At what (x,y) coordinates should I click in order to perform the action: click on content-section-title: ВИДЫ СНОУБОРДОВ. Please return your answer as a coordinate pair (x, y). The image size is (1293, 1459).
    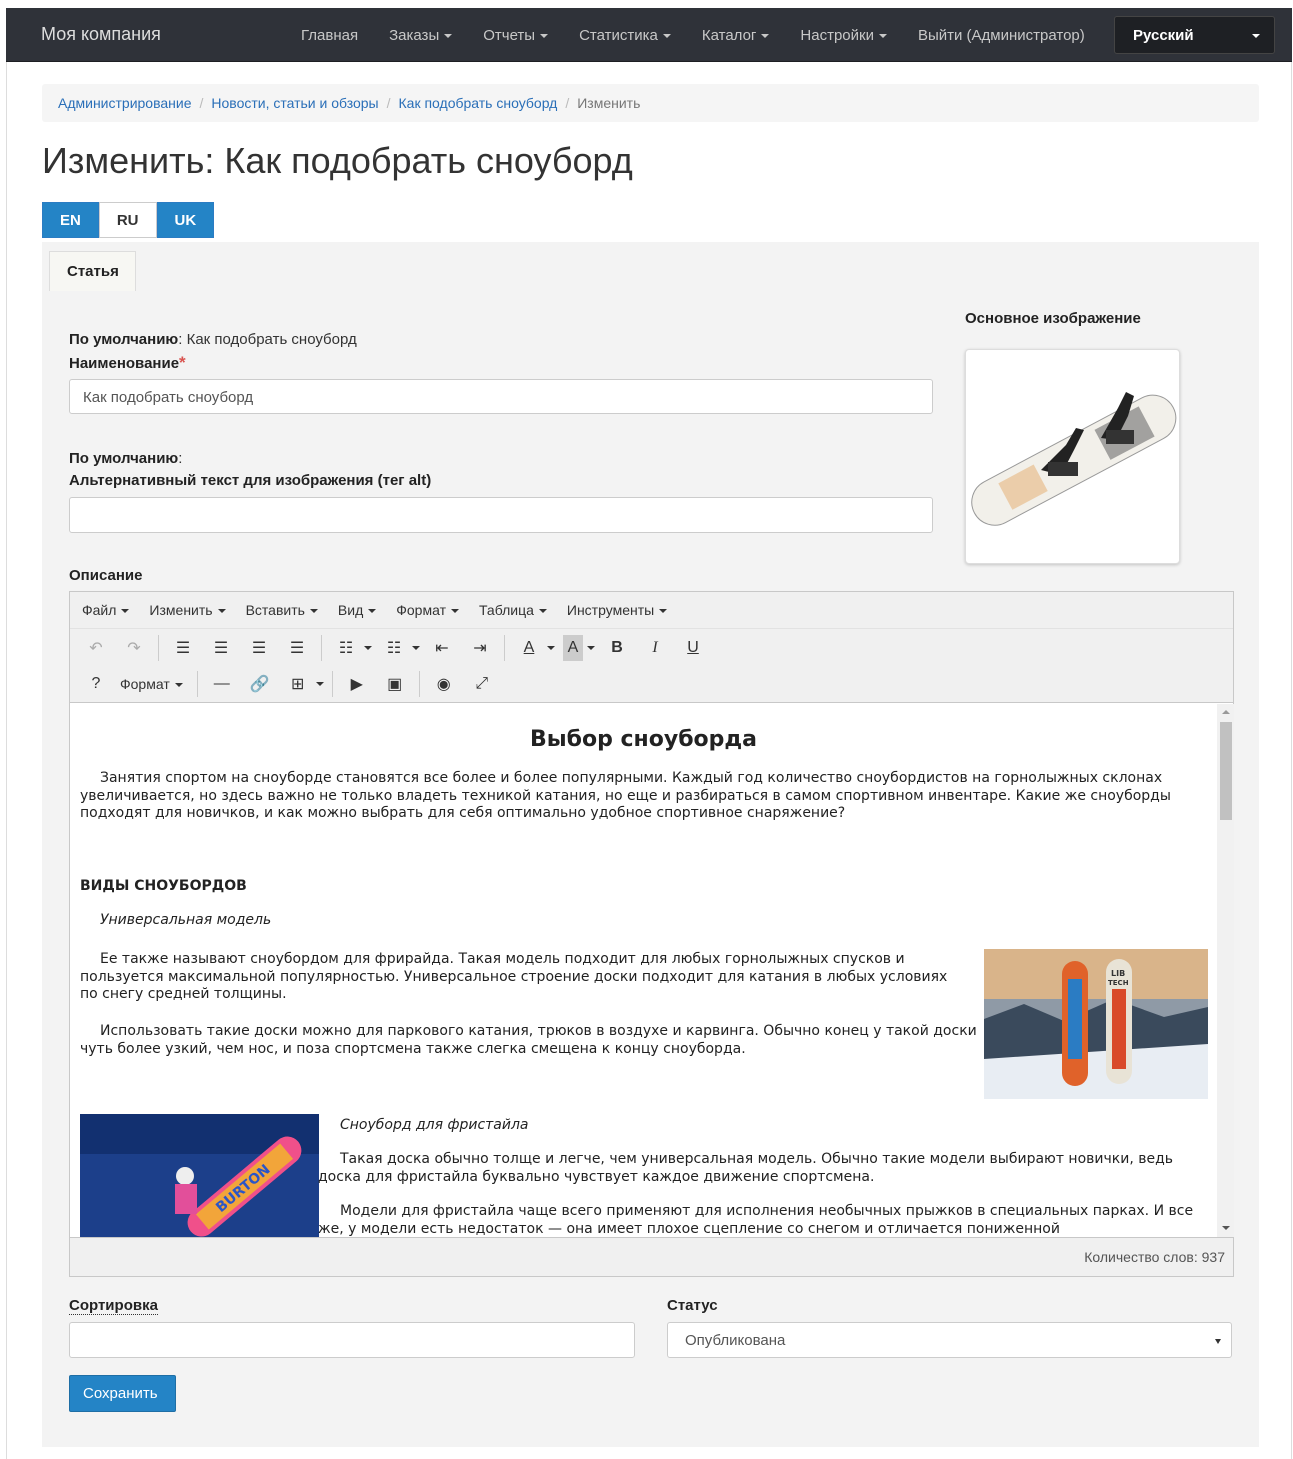
    Looking at the image, I should click on (163, 886).